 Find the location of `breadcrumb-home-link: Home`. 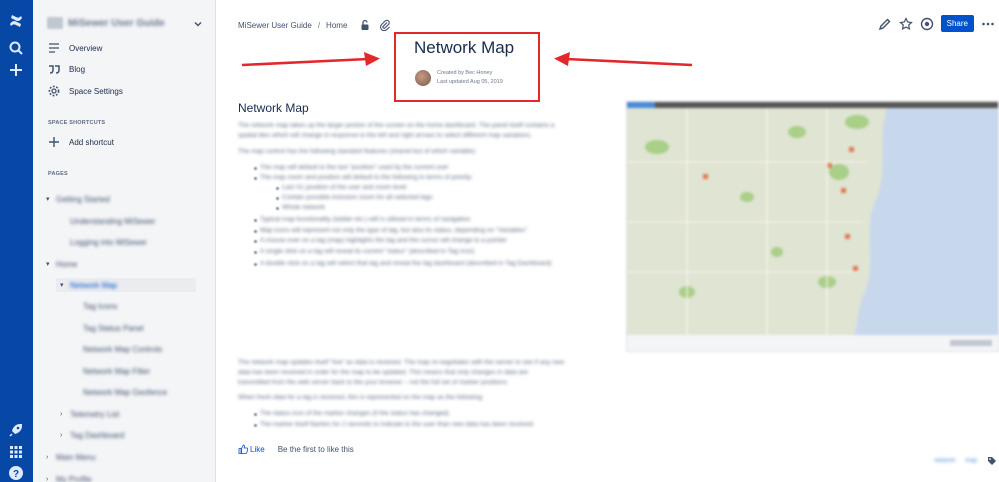

breadcrumb-home-link: Home is located at coordinates (336, 25).